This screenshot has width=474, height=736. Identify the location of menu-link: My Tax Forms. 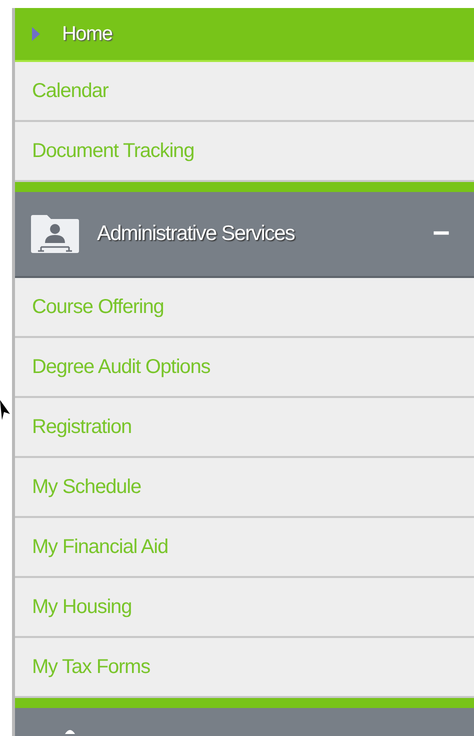
(244, 668).